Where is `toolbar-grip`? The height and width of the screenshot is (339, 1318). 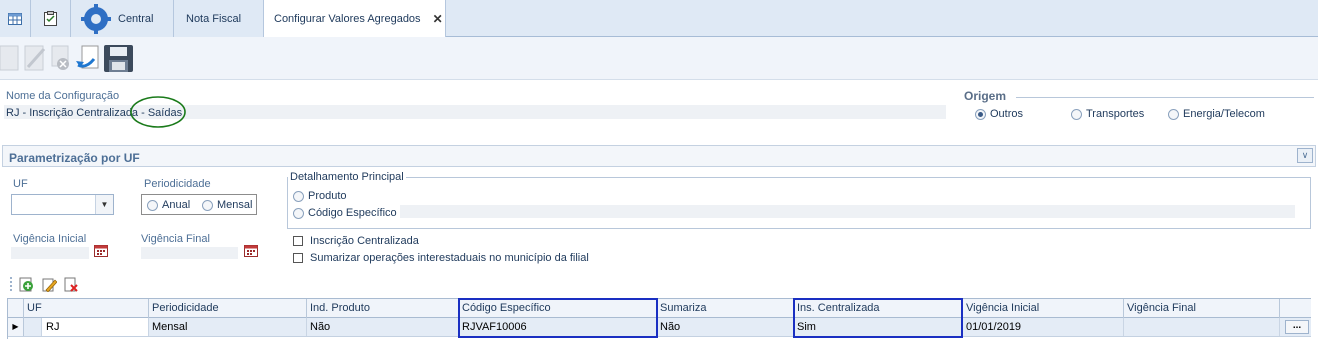
toolbar-grip is located at coordinates (11, 284).